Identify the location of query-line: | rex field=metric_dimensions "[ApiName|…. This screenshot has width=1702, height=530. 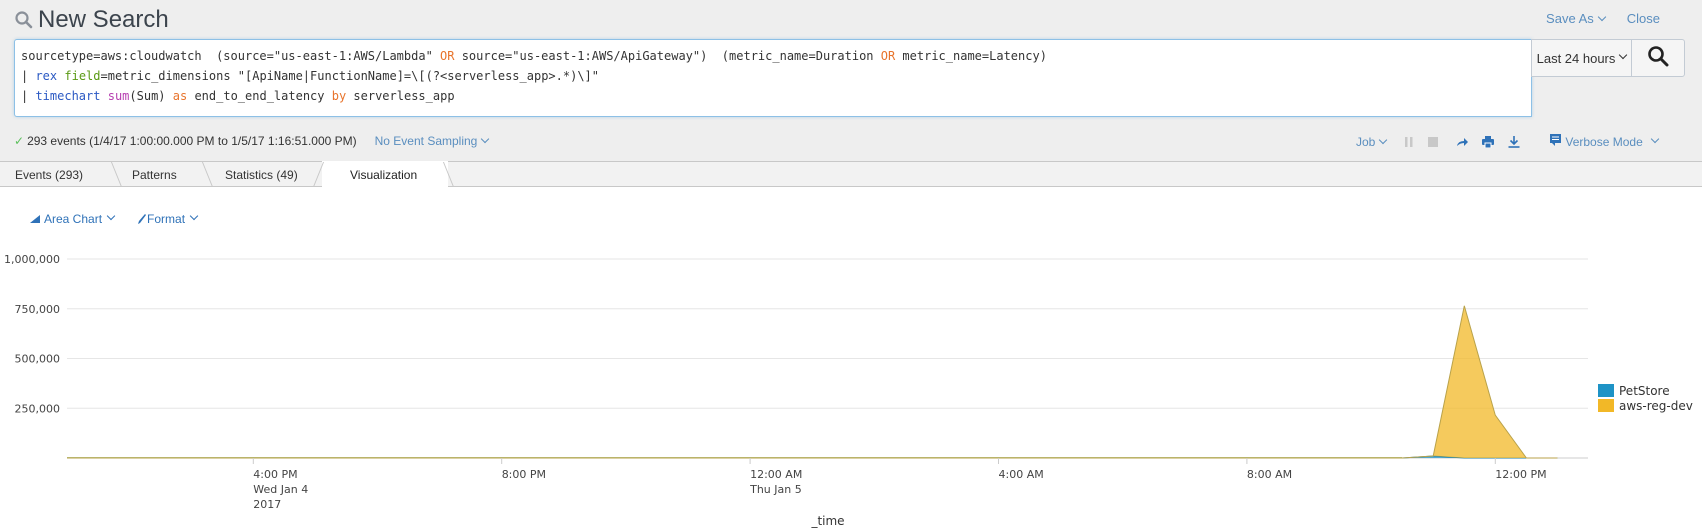
(773, 76).